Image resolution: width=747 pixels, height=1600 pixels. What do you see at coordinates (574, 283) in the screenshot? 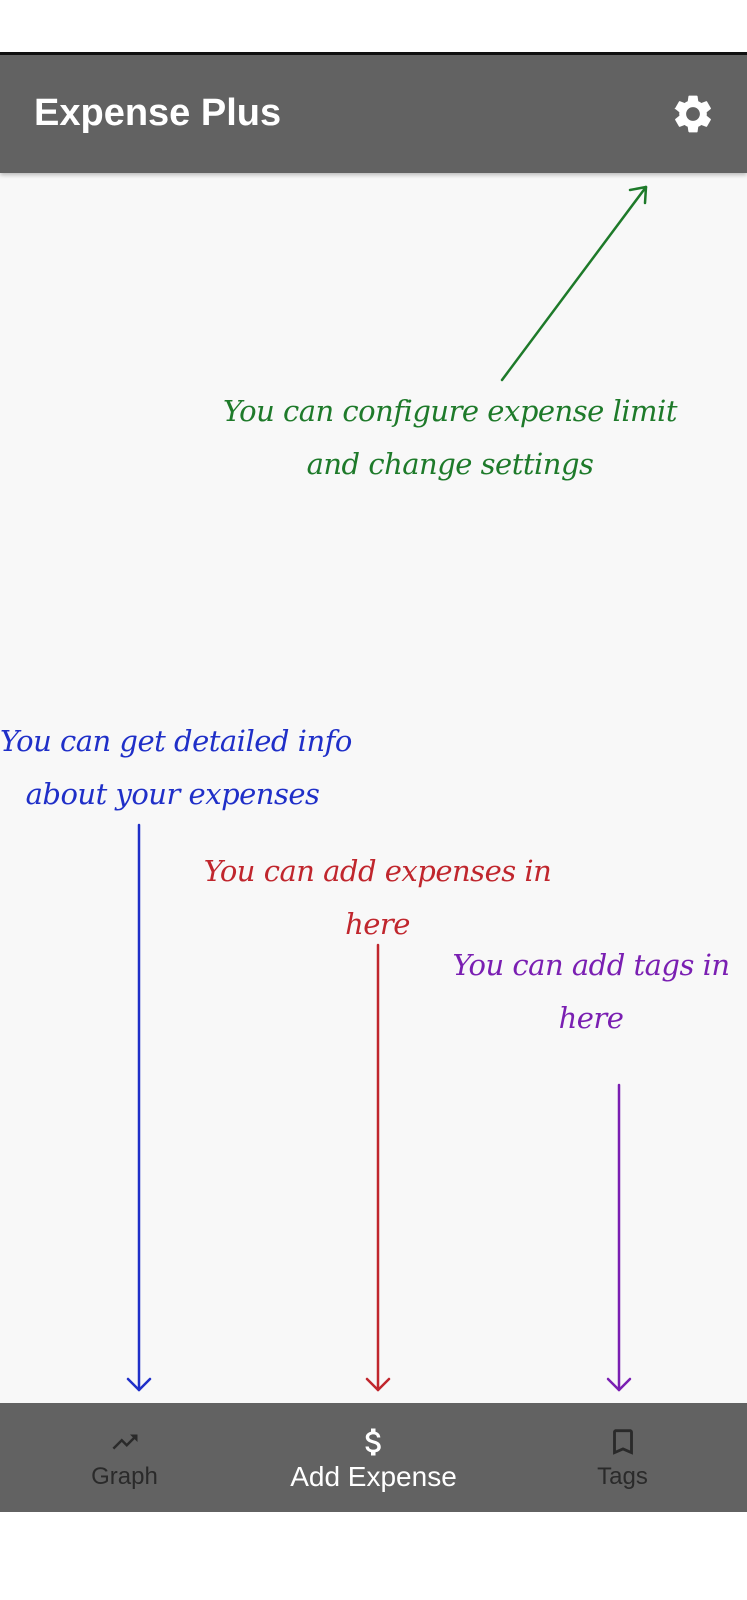
I see `settings-arrow` at bounding box center [574, 283].